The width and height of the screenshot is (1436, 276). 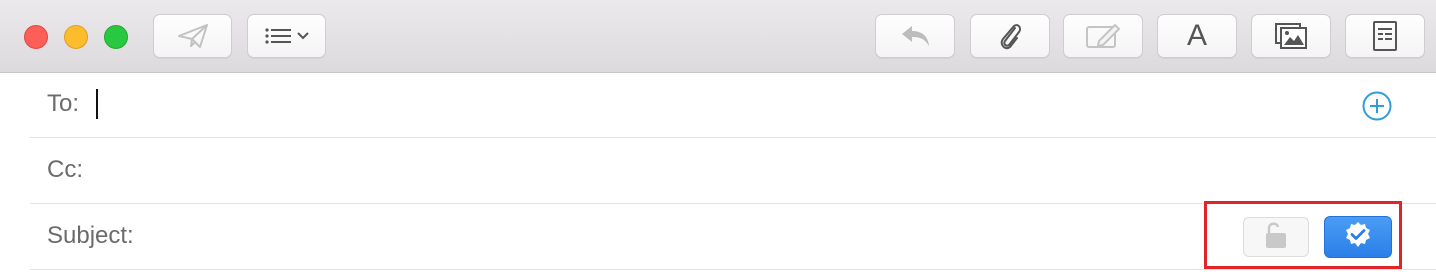 I want to click on reply-arrow-icon, so click(x=915, y=36).